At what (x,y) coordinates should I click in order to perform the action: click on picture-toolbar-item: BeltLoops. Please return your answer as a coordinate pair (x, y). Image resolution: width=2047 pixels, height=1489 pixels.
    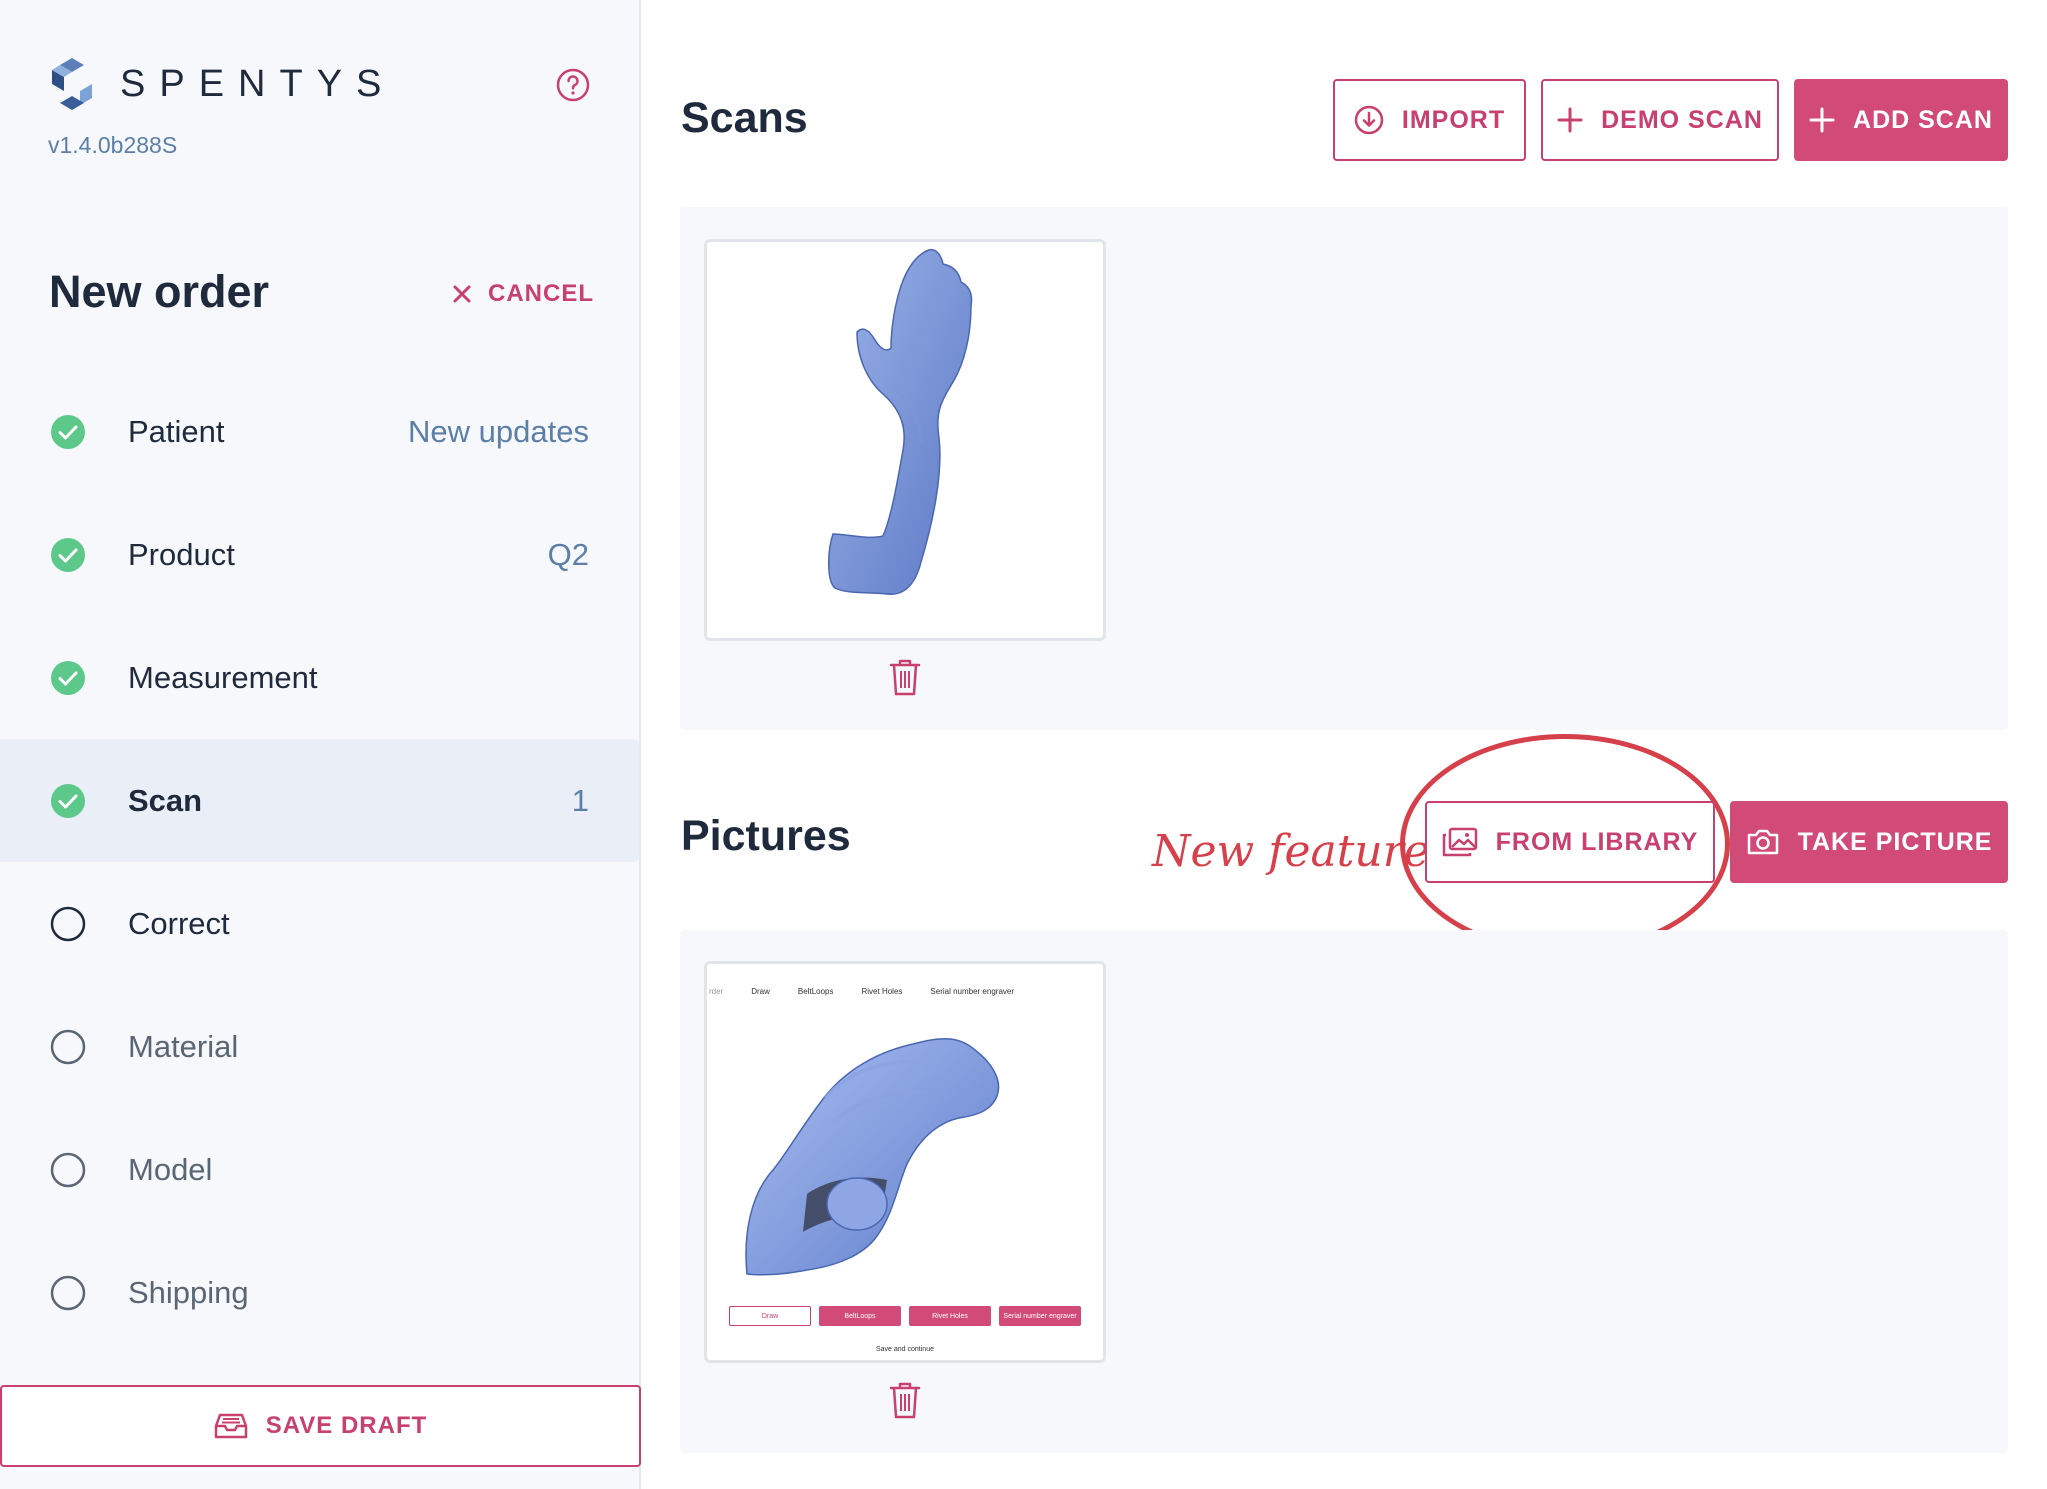
    Looking at the image, I should click on (815, 991).